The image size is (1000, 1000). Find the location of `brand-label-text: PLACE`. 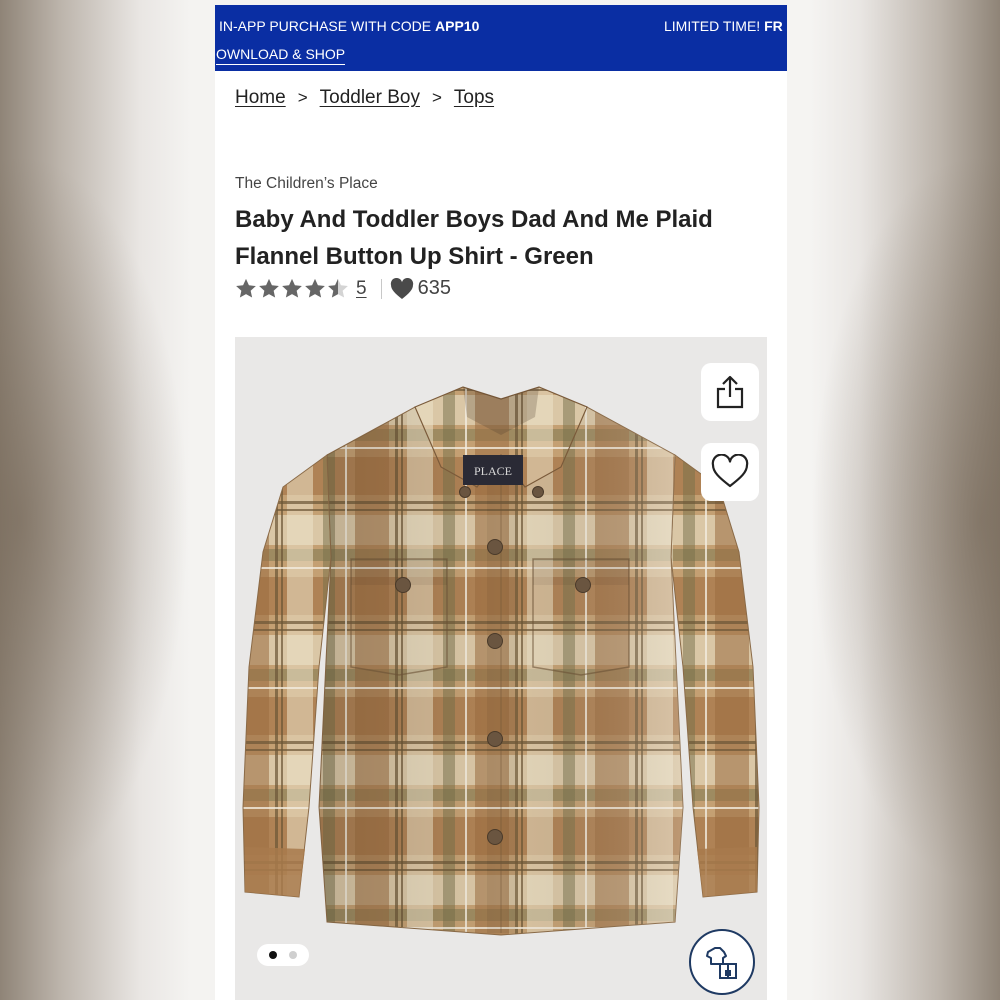

brand-label-text: PLACE is located at coordinates (493, 471).